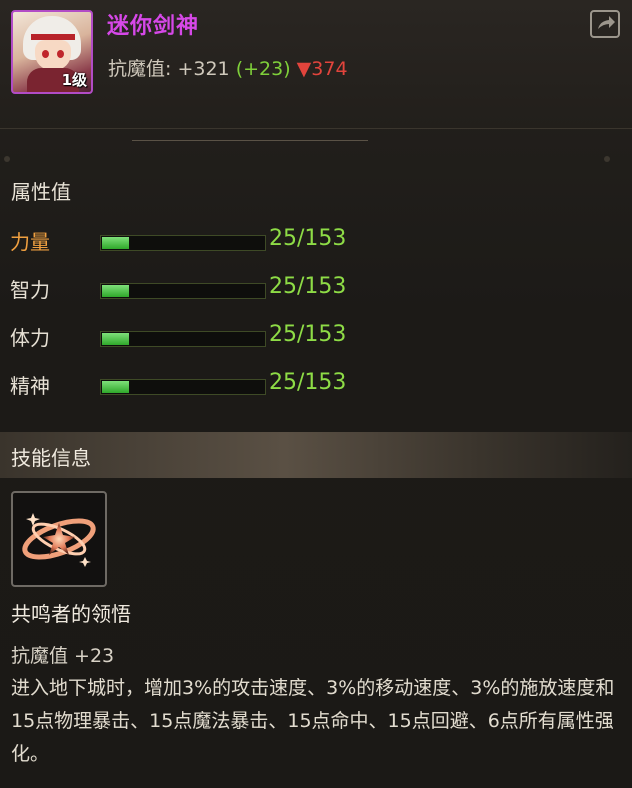  What do you see at coordinates (30, 242) in the screenshot?
I see `stat-label: 力量` at bounding box center [30, 242].